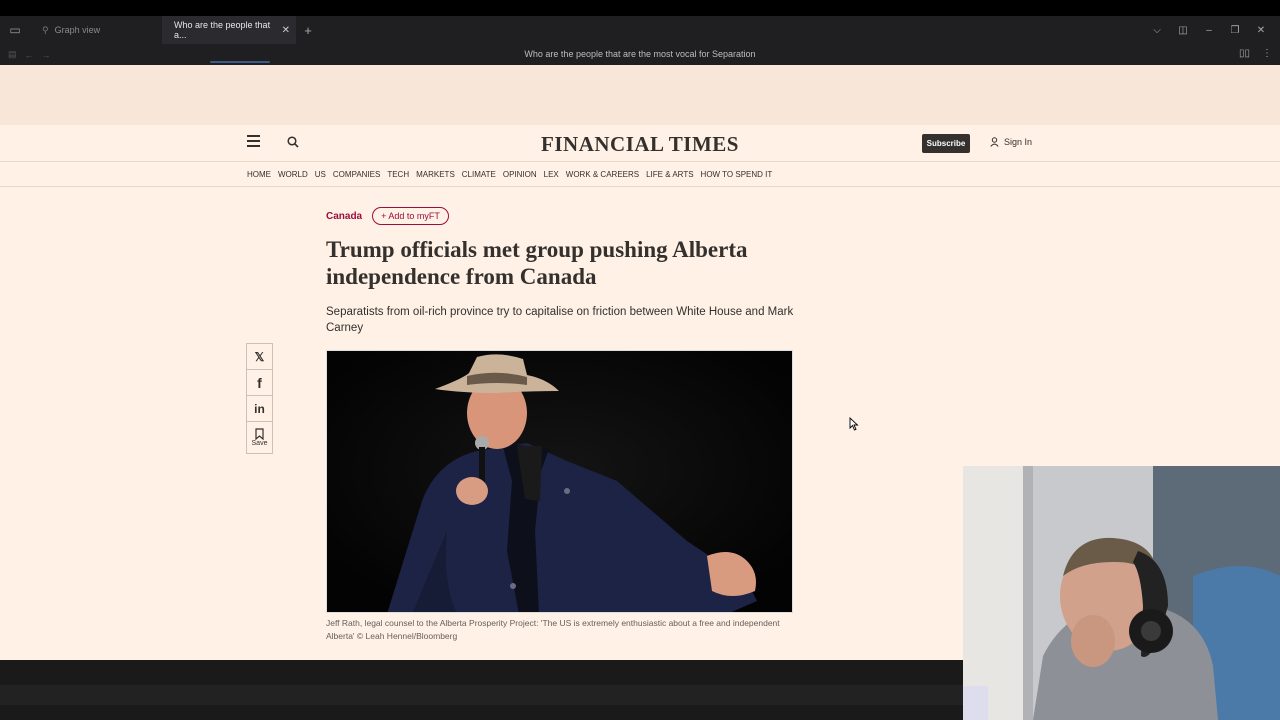 The image size is (1280, 720). What do you see at coordinates (308, 30) in the screenshot?
I see `new-tab-button: +` at bounding box center [308, 30].